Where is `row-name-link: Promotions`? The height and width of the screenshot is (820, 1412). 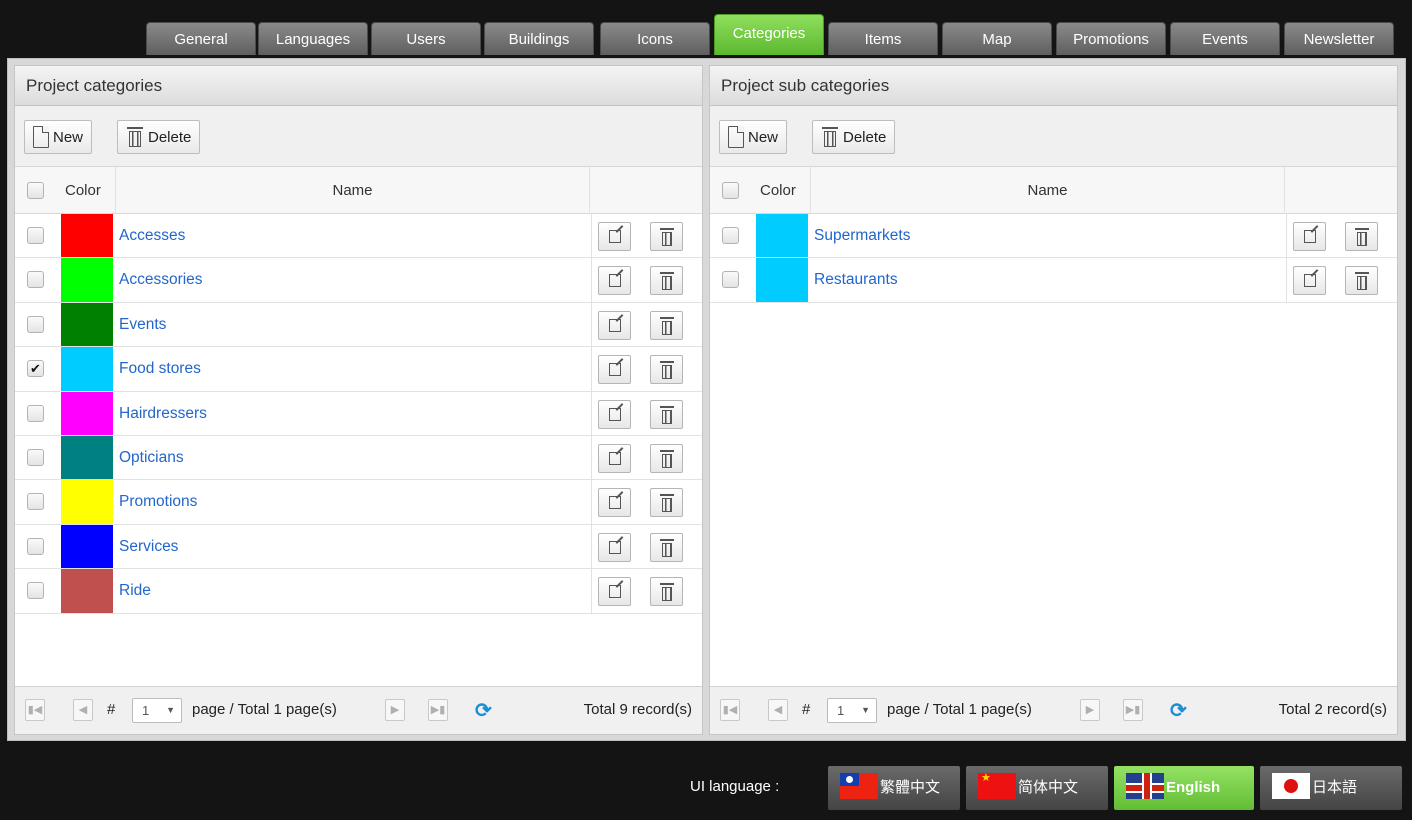
row-name-link: Promotions is located at coordinates (158, 502).